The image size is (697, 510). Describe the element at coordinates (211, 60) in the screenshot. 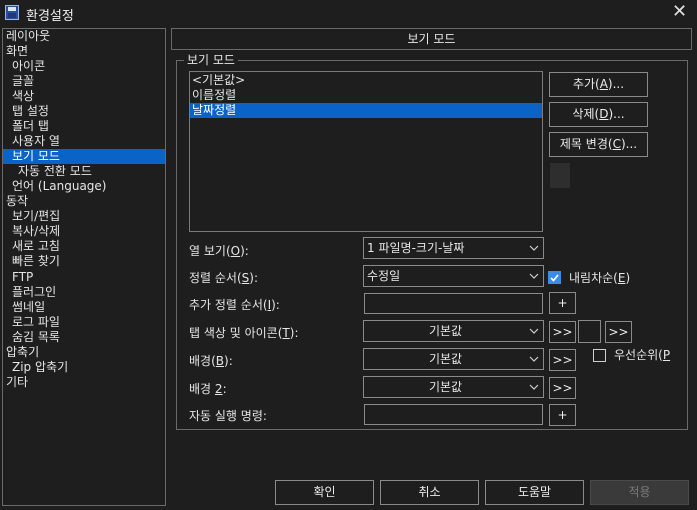

I see `group-title: 보기 모드` at that location.